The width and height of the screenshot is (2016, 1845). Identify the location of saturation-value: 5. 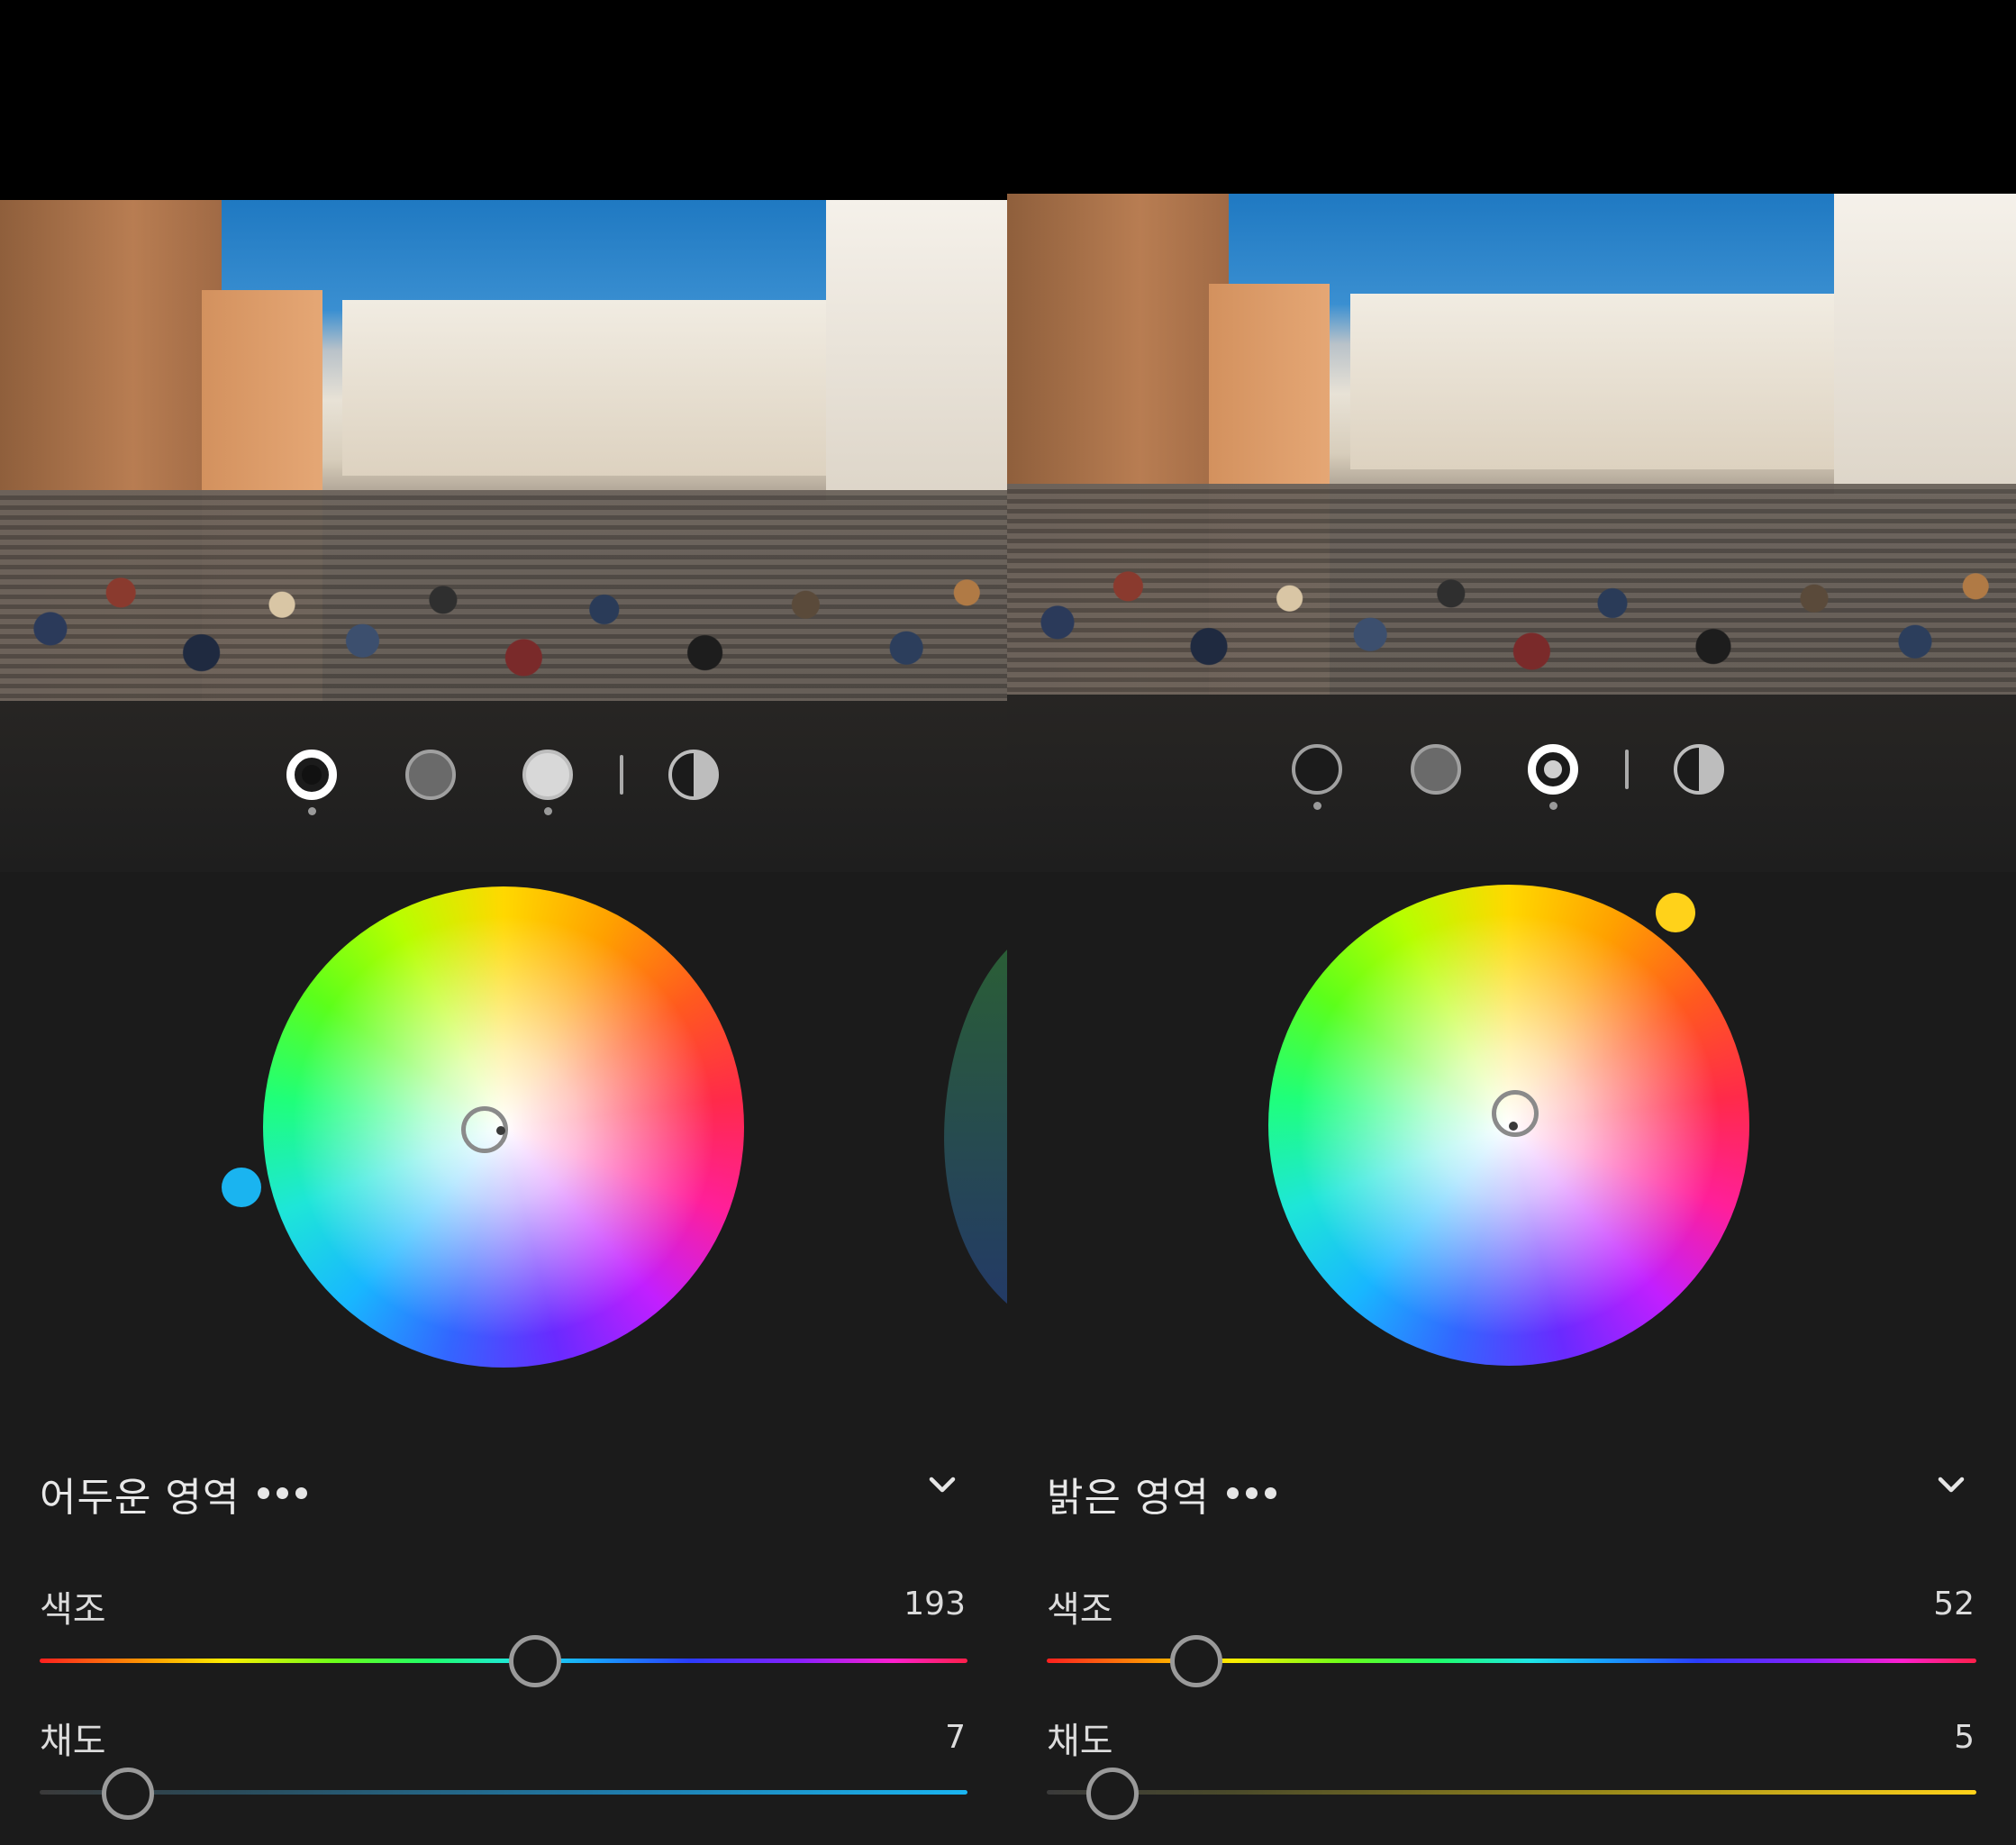
(1965, 1737).